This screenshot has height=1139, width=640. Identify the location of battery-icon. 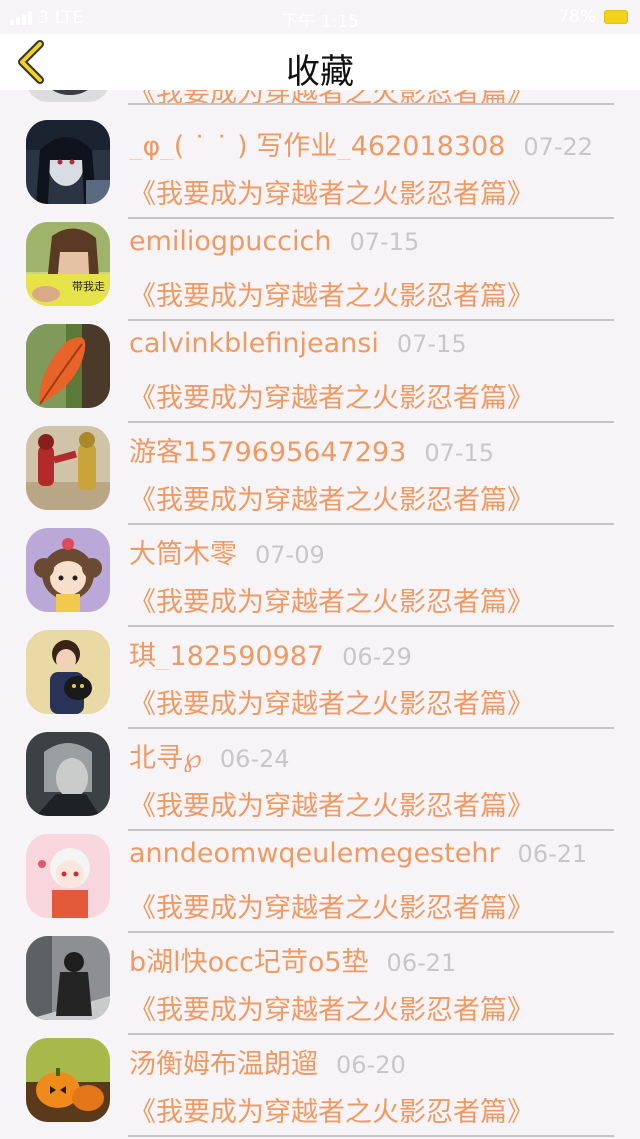
(616, 17).